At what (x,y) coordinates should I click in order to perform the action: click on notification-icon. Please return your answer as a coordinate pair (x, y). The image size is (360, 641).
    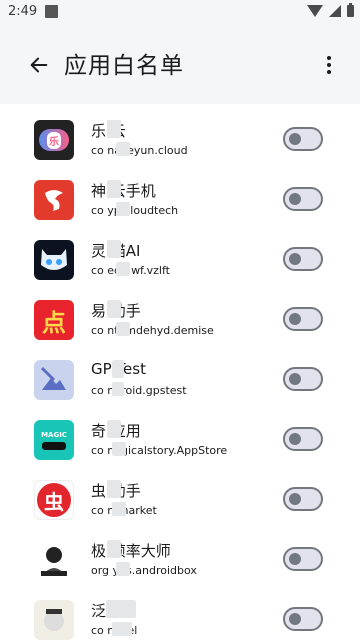
    Looking at the image, I should click on (51, 11).